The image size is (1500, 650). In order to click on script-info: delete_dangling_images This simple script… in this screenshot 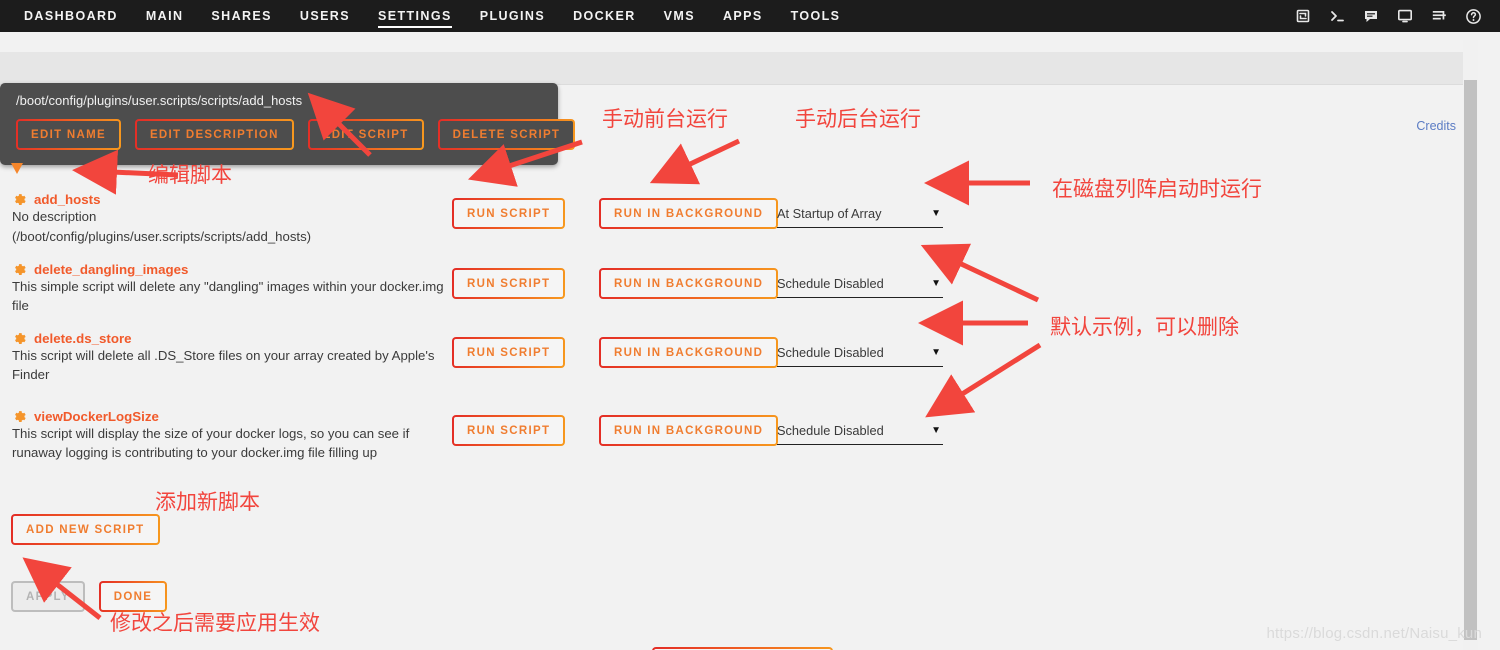, I will do `click(230, 288)`.